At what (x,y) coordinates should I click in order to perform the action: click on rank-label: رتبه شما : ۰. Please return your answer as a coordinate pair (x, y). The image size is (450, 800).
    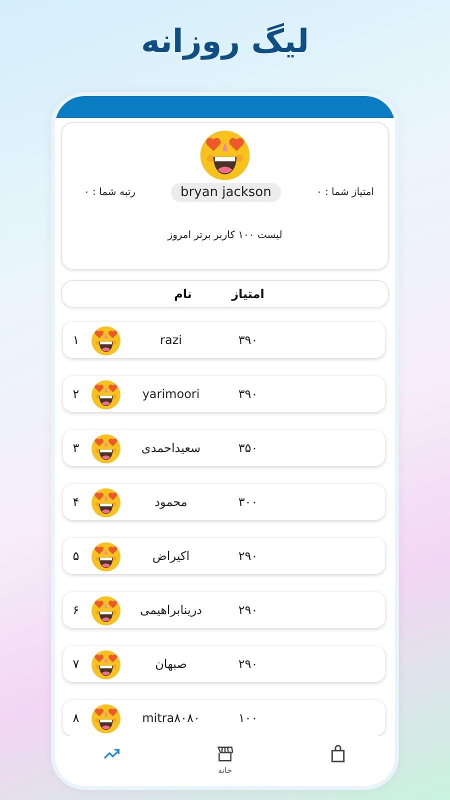
    Looking at the image, I should click on (110, 192).